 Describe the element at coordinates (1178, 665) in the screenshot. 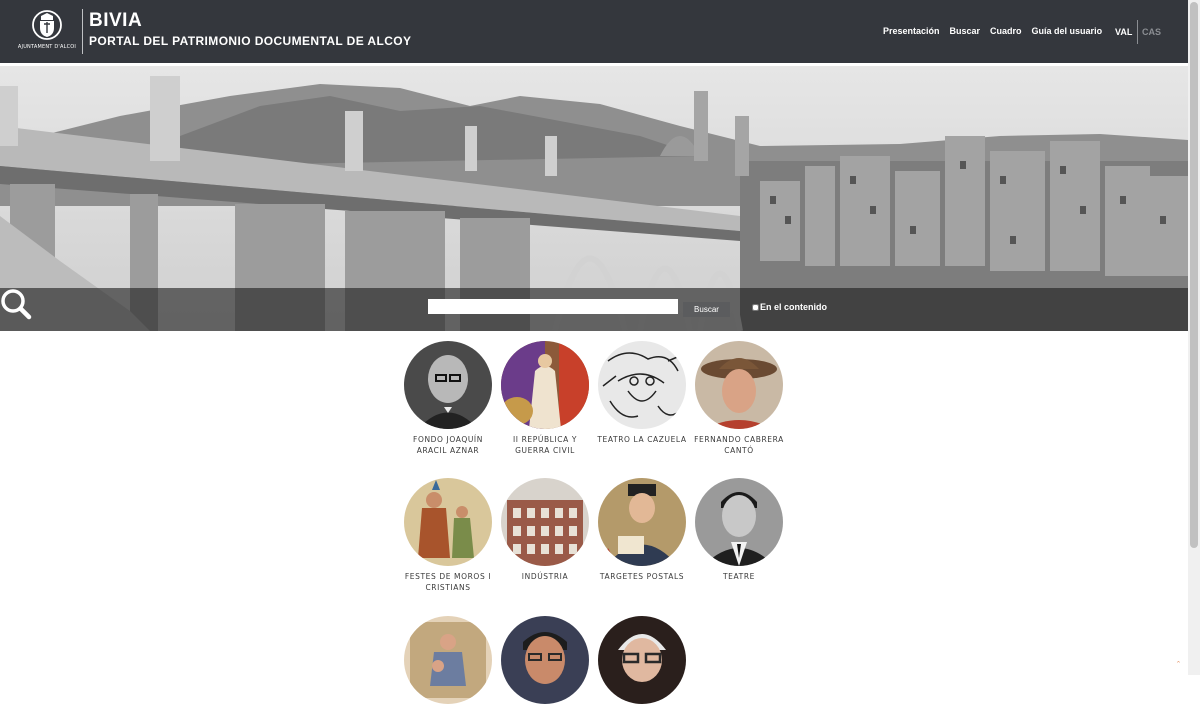

I see `back-to-top-icon: ˆ` at that location.